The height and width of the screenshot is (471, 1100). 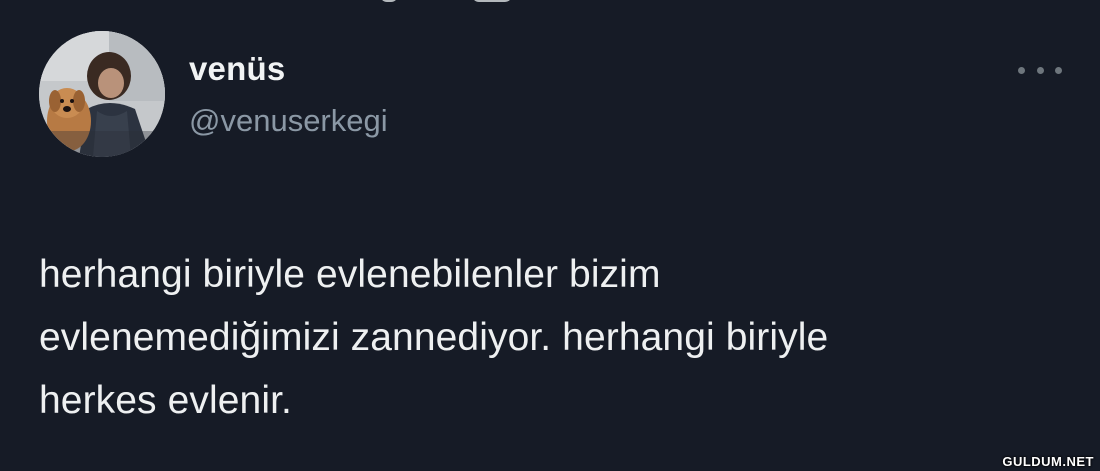 I want to click on cropped-previous-content, so click(x=455, y=3).